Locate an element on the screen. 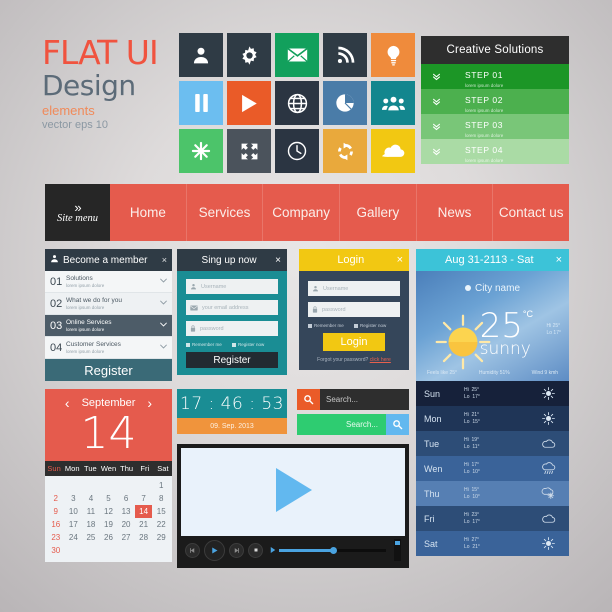 The width and height of the screenshot is (612, 612). video-progress is located at coordinates (328, 550).